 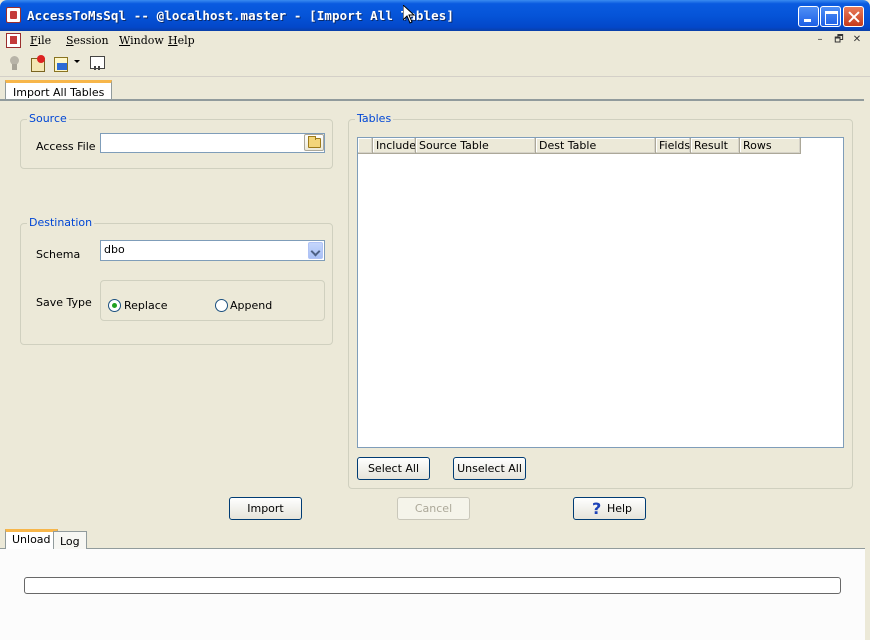 I want to click on import-button: Import, so click(x=265, y=508).